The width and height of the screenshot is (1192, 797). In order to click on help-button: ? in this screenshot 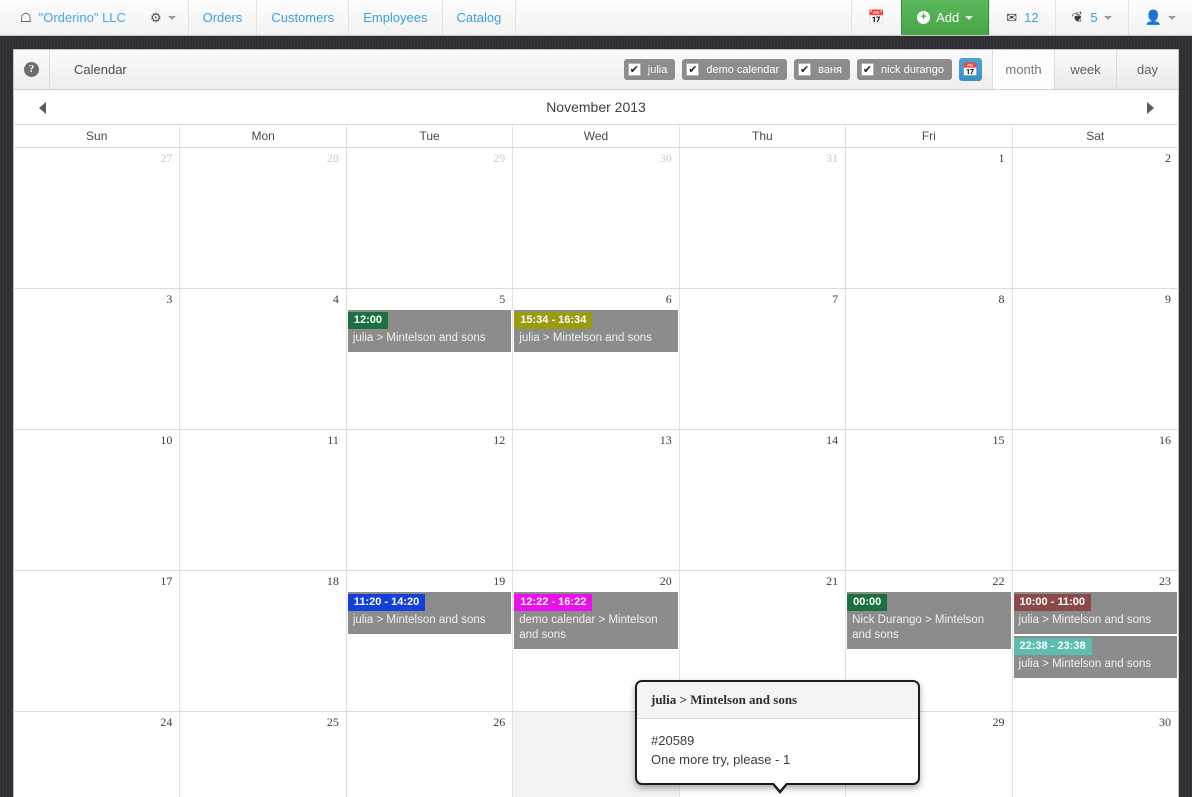, I will do `click(32, 69)`.